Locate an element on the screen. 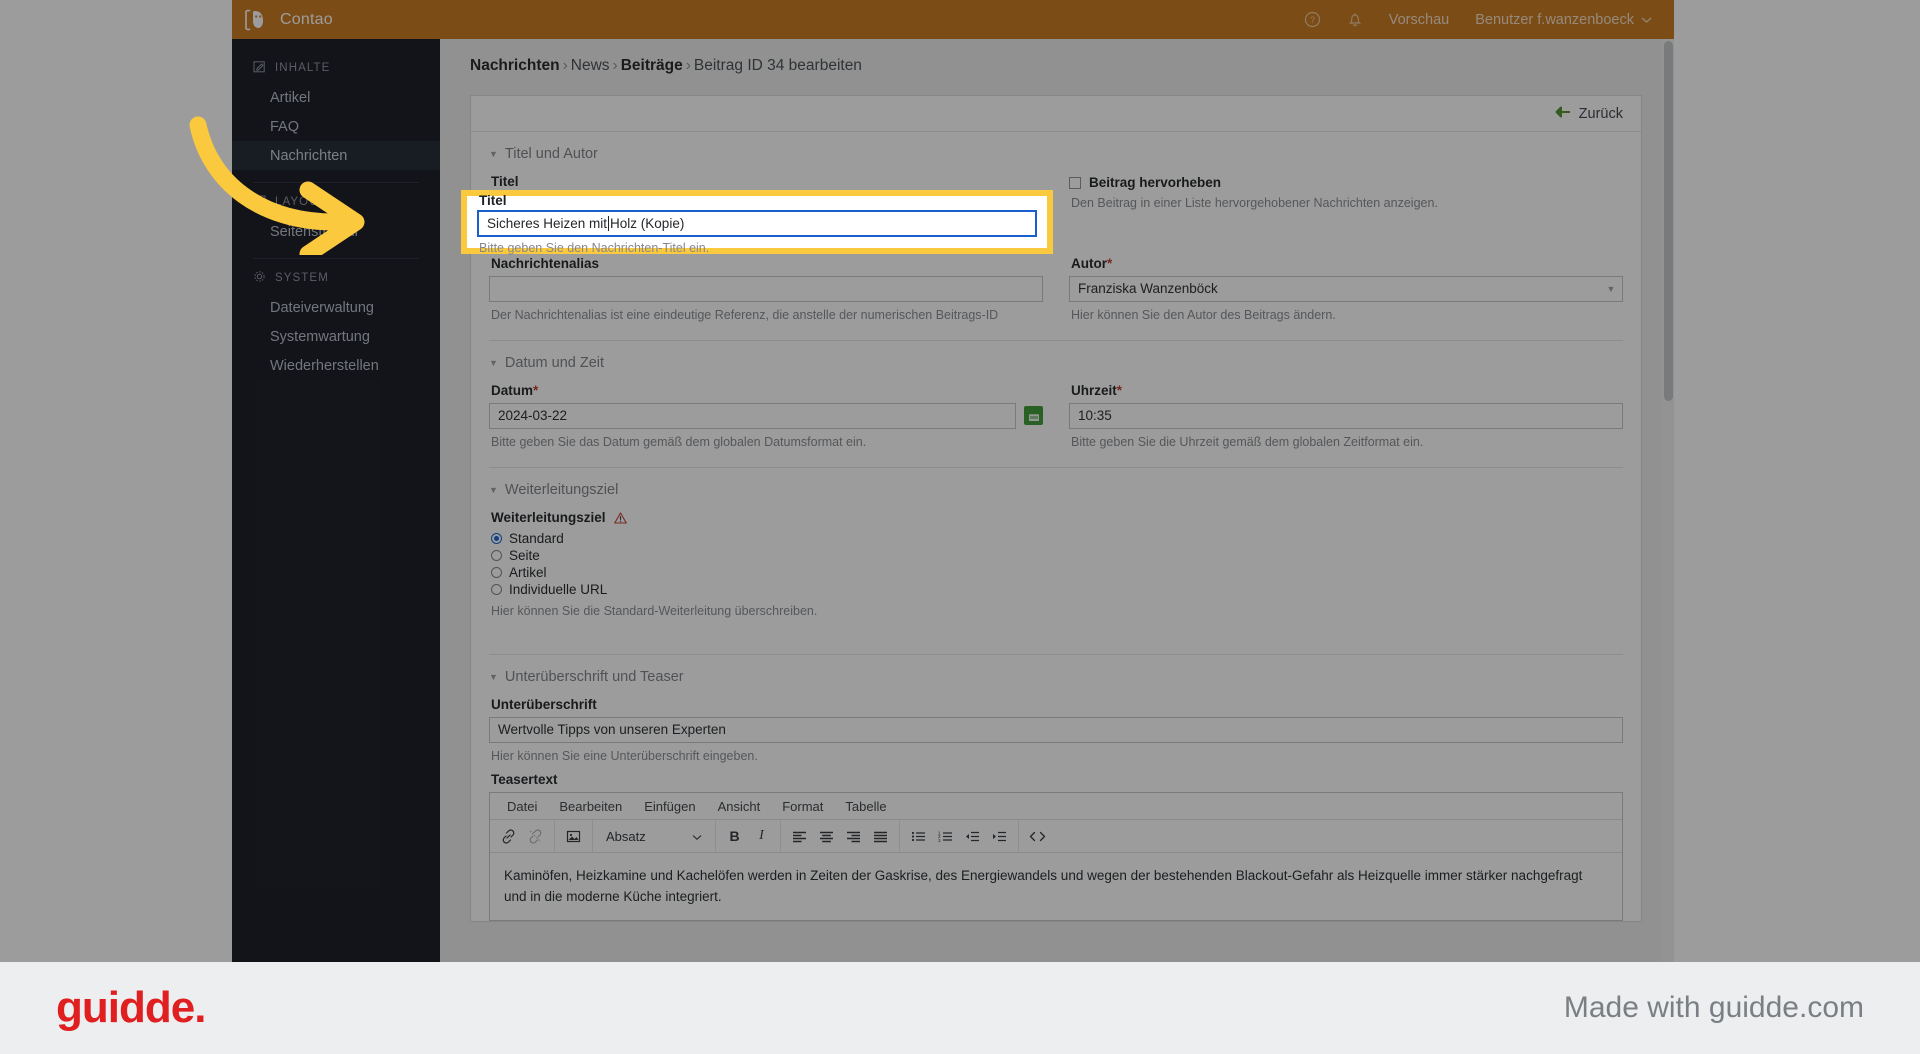 The height and width of the screenshot is (1054, 1920). legend-unterueberschrift: ▼ Unterüberschrift und Teaser is located at coordinates (1056, 672).